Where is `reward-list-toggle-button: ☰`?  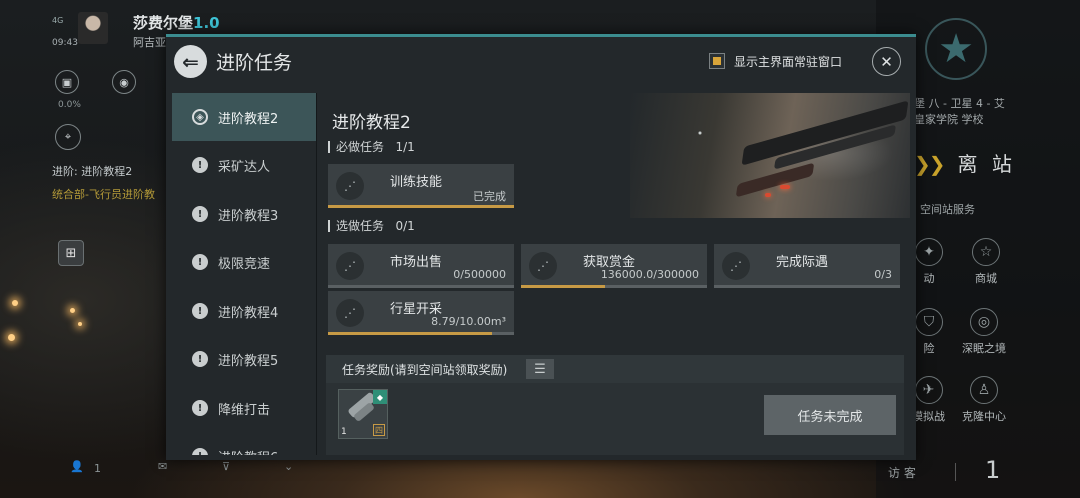
reward-list-toggle-button: ☰ is located at coordinates (540, 369).